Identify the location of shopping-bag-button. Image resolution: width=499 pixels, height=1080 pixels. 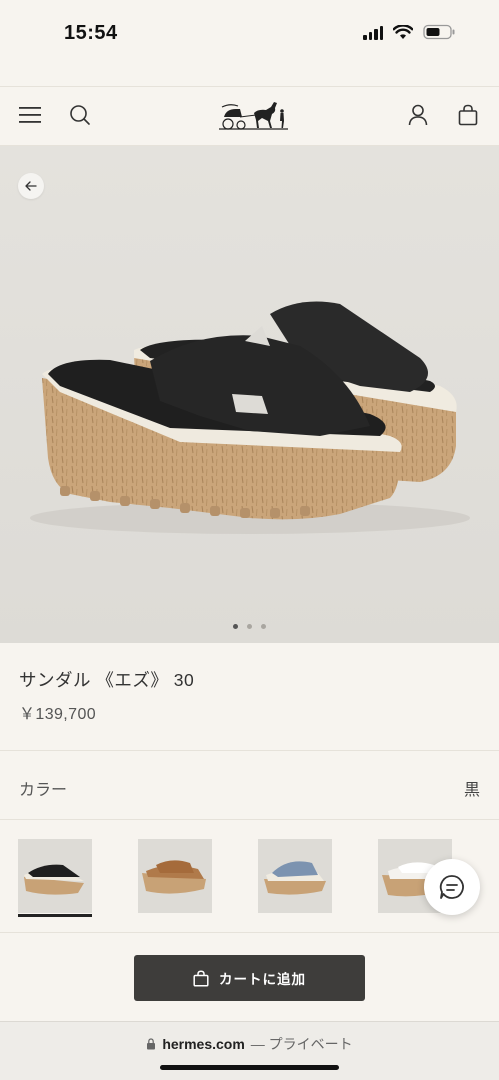
(468, 115).